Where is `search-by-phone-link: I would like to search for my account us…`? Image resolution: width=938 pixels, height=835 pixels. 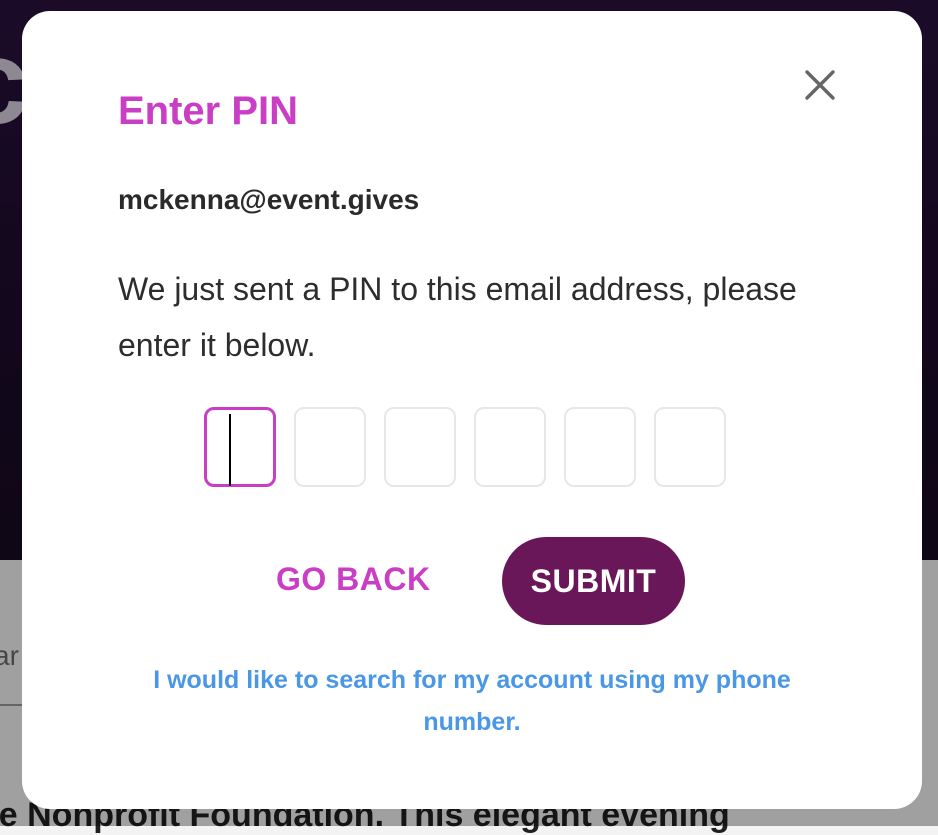
search-by-phone-link: I would like to search for my account us… is located at coordinates (472, 701).